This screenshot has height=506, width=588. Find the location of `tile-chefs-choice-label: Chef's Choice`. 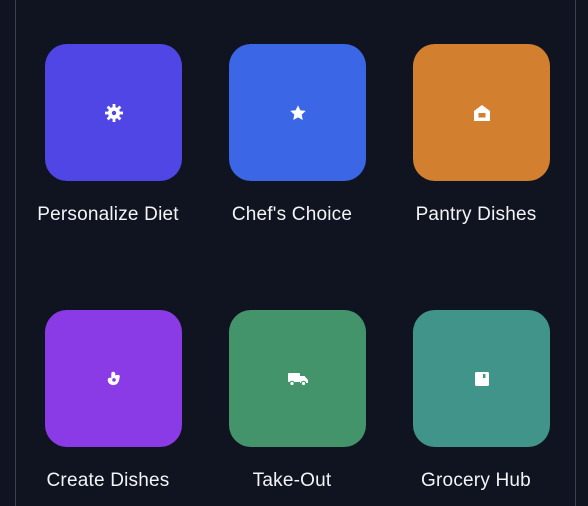

tile-chefs-choice-label: Chef's Choice is located at coordinates (292, 214).